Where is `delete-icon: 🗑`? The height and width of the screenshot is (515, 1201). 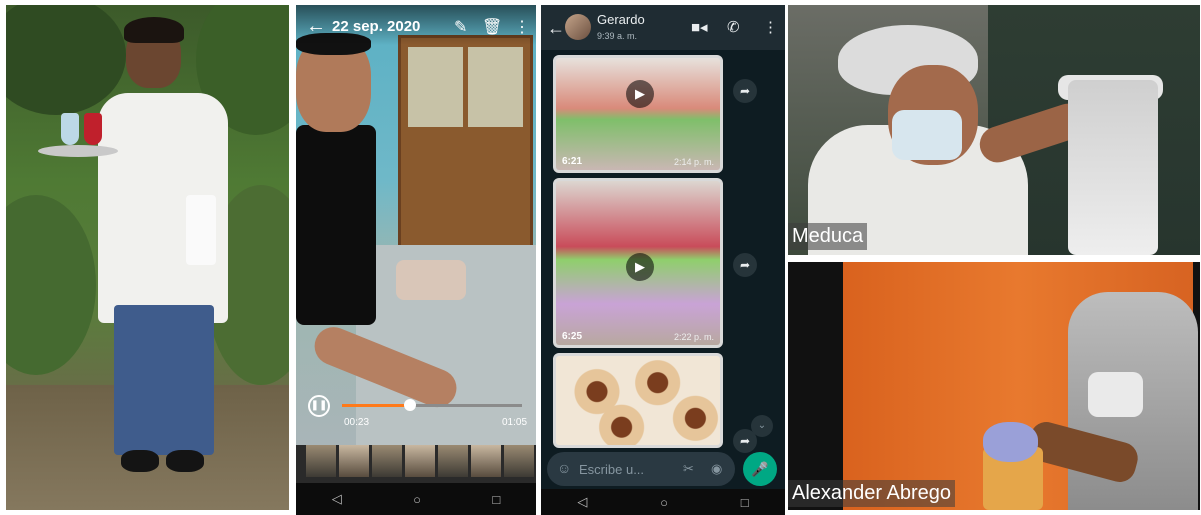
delete-icon: 🗑 is located at coordinates (492, 27).